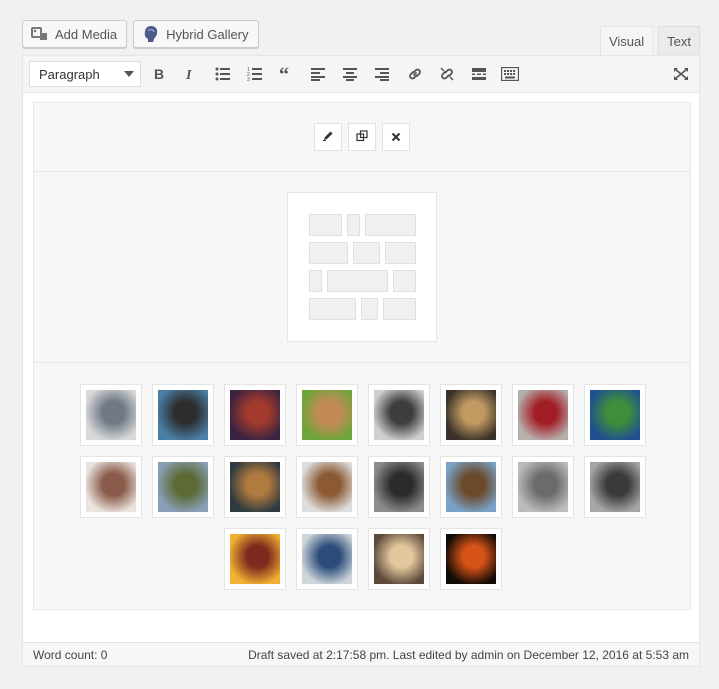 This screenshot has height=689, width=719. Describe the element at coordinates (318, 74) in the screenshot. I see `align-left-icon` at that location.